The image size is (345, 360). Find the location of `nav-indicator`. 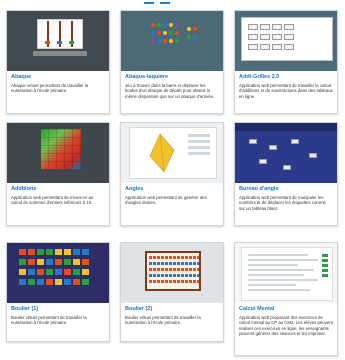

nav-indicator is located at coordinates (165, 3).